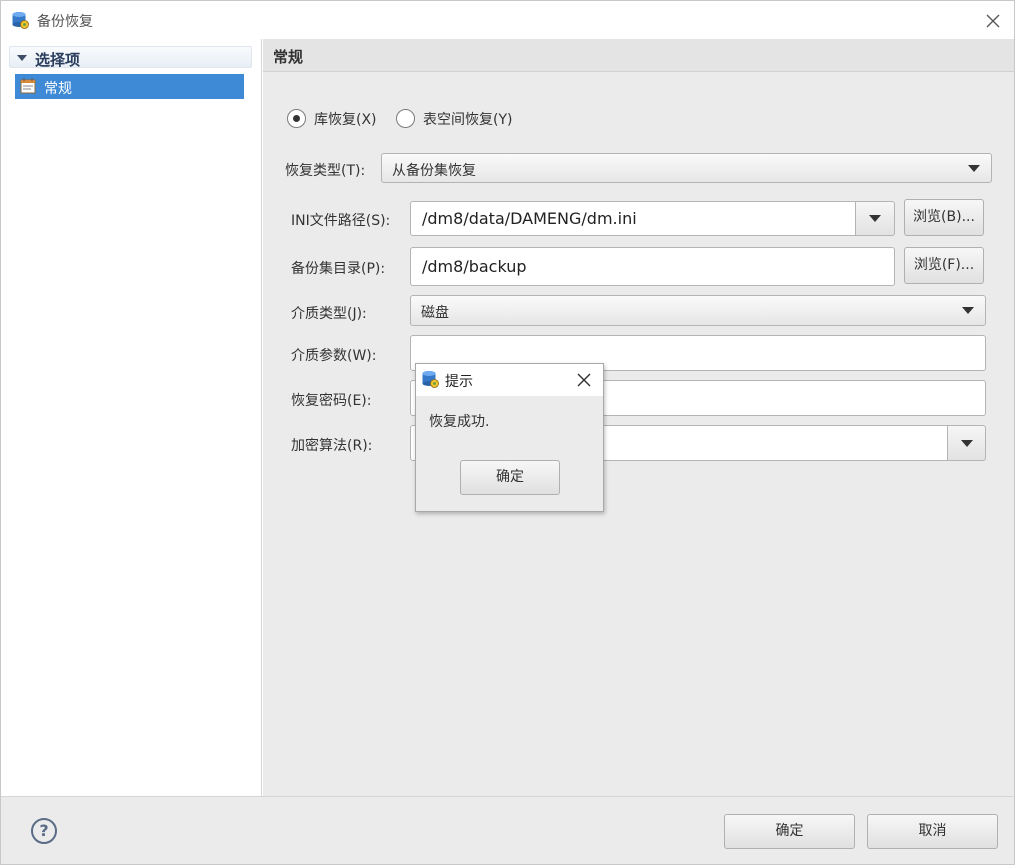 The image size is (1015, 865). What do you see at coordinates (474, 266) in the screenshot?
I see `backup-dir-value: /dm8/backup` at bounding box center [474, 266].